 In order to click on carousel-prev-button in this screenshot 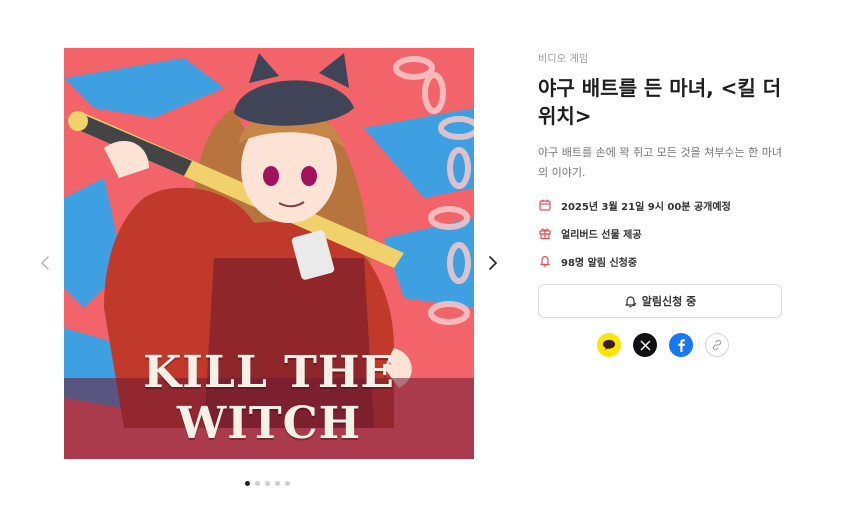, I will do `click(45, 263)`.